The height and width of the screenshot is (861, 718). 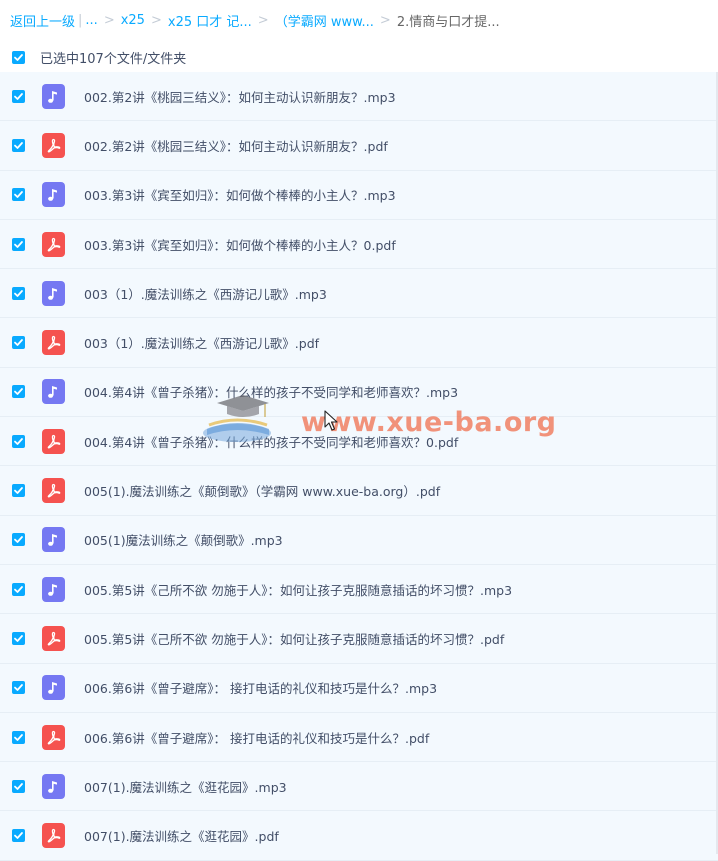 I want to click on file-name: 005(1)魔法训练之《颠倒歌》.mp3, so click(x=183, y=539).